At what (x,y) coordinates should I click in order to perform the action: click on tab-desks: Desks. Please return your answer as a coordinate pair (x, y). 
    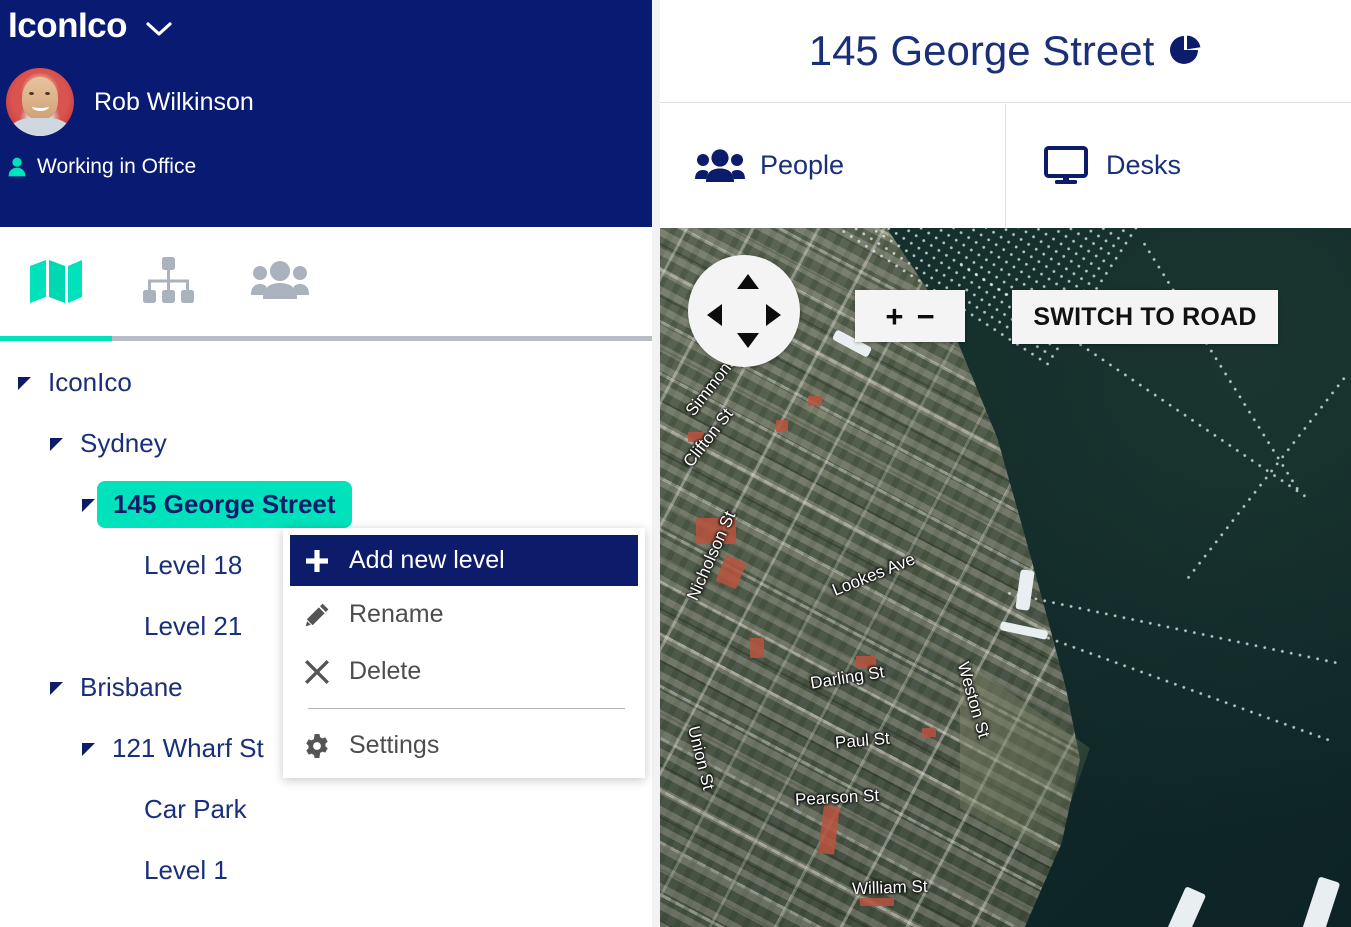
    Looking at the image, I should click on (1178, 165).